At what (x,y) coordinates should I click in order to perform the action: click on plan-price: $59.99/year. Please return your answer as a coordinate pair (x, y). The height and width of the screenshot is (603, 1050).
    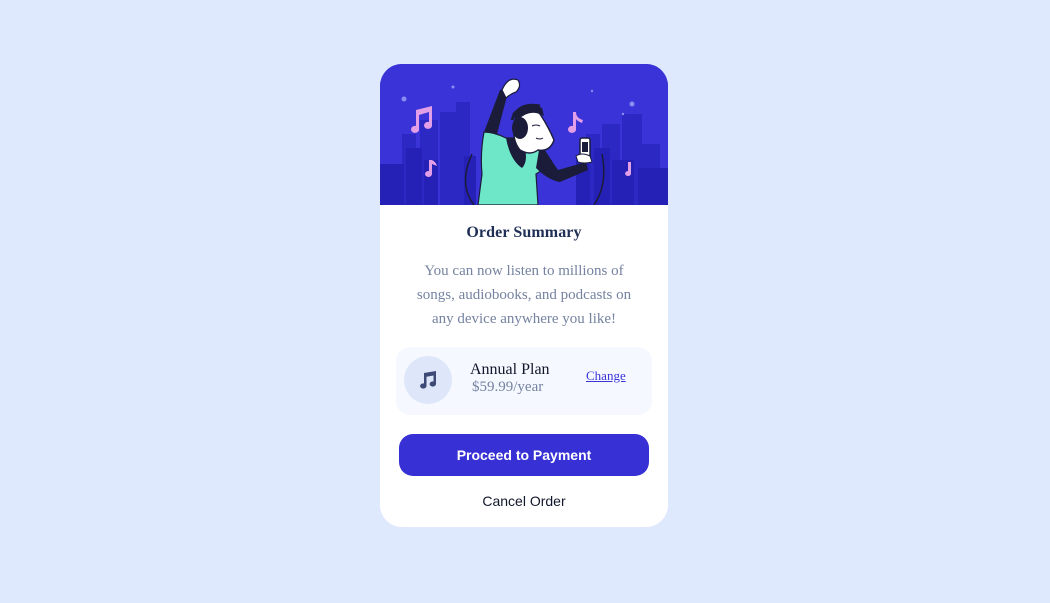
    Looking at the image, I should click on (508, 387).